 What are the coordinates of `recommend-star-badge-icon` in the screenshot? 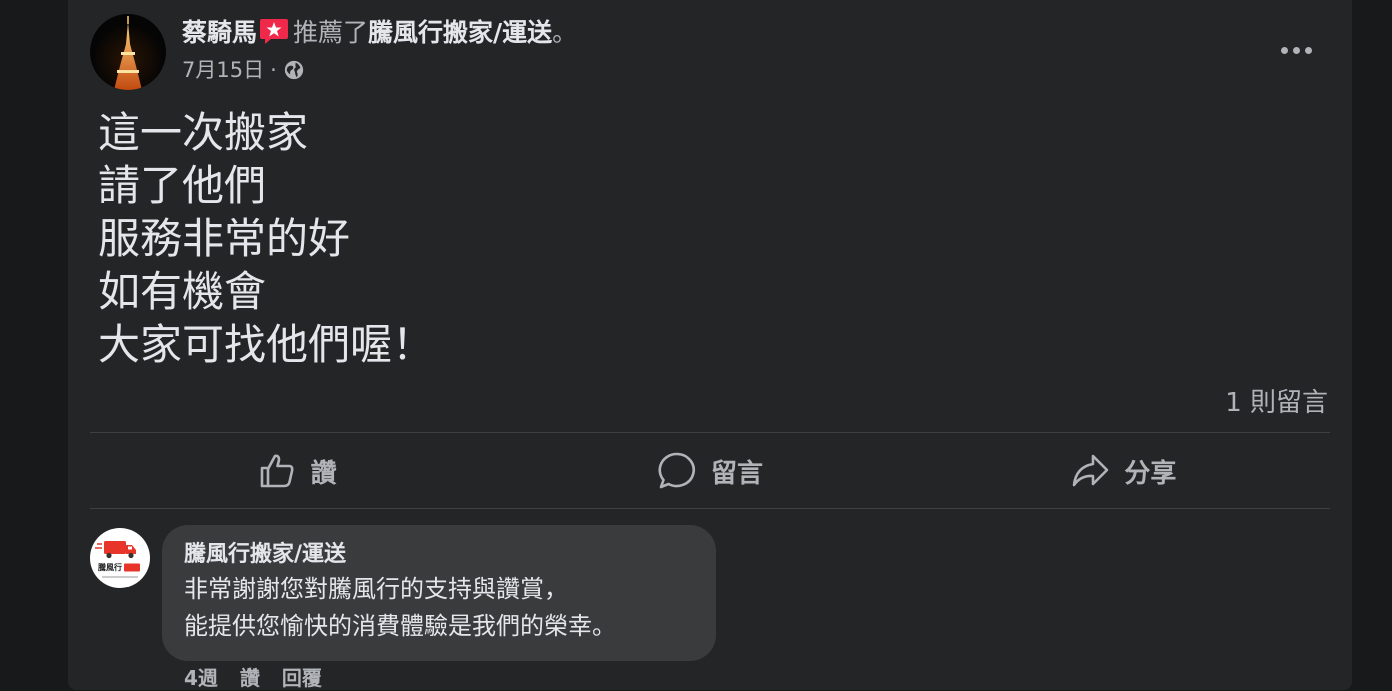 It's located at (274, 31).